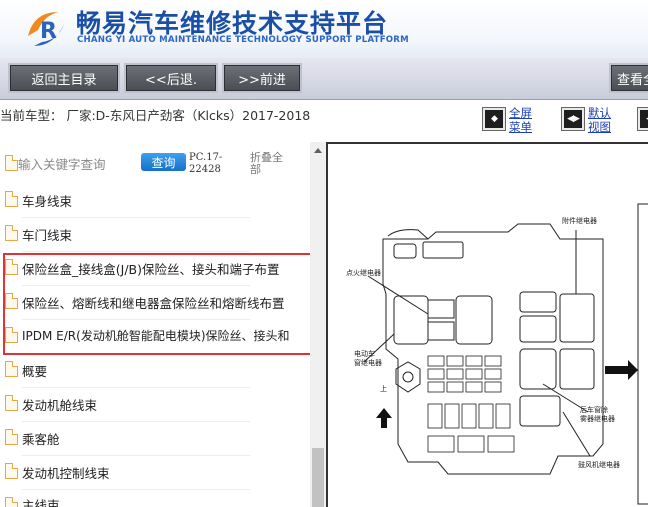 The width and height of the screenshot is (648, 507). What do you see at coordinates (522, 120) in the screenshot?
I see `fullscreen-menu-link: 全屏菜单` at bounding box center [522, 120].